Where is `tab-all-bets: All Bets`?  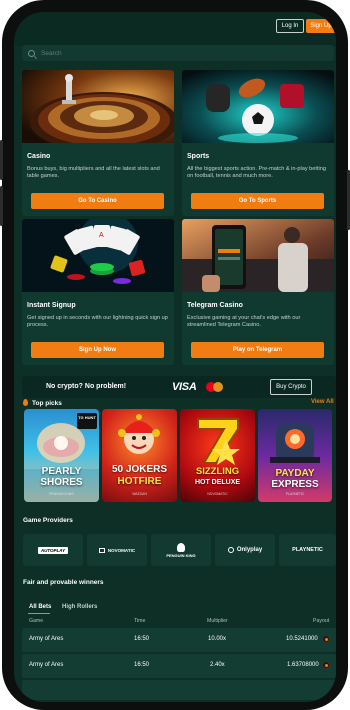 tab-all-bets: All Bets is located at coordinates (40, 607).